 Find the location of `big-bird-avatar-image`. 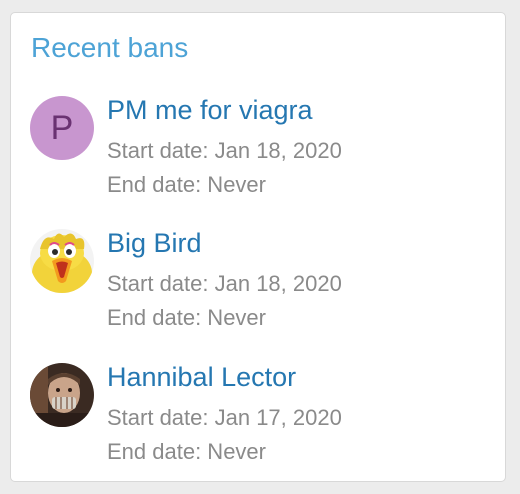

big-bird-avatar-image is located at coordinates (62, 261).